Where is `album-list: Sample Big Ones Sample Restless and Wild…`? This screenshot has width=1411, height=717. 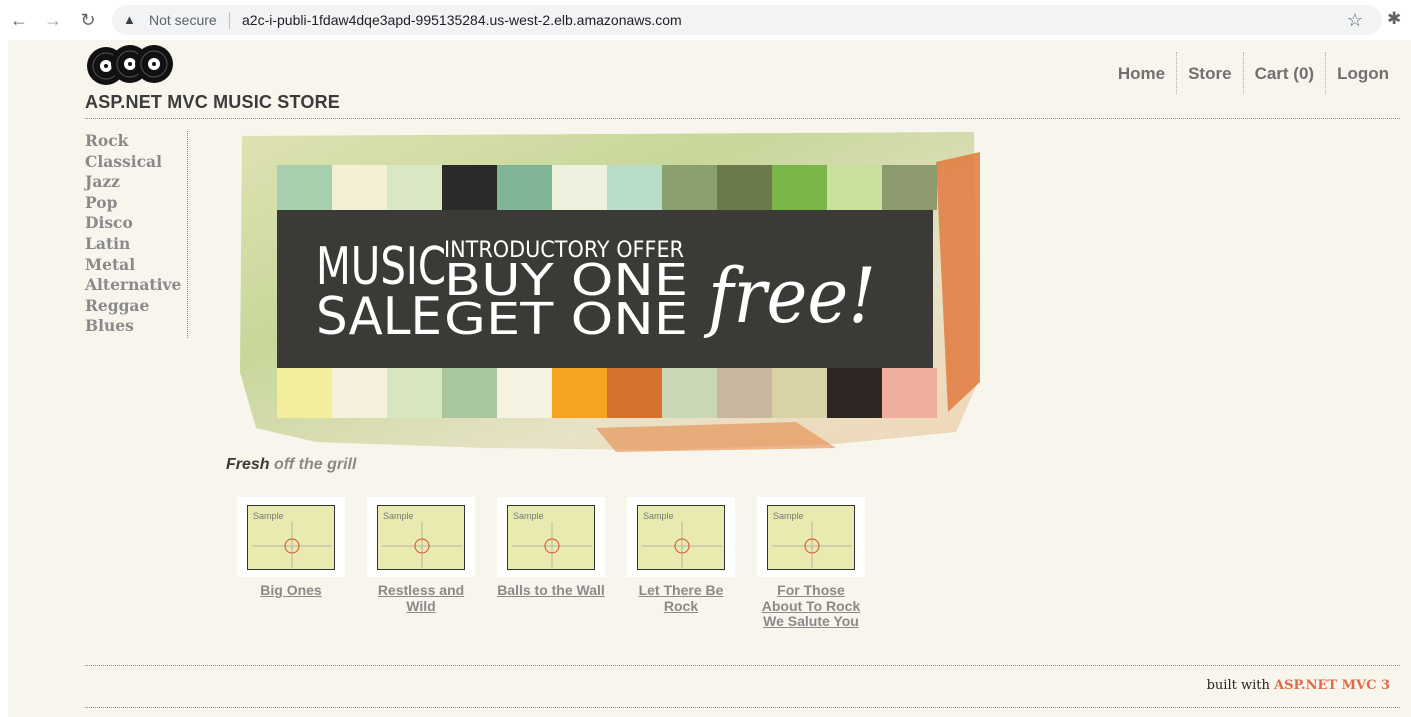
album-list: Sample Big Ones Sample Restless and Wild… is located at coordinates (561, 563).